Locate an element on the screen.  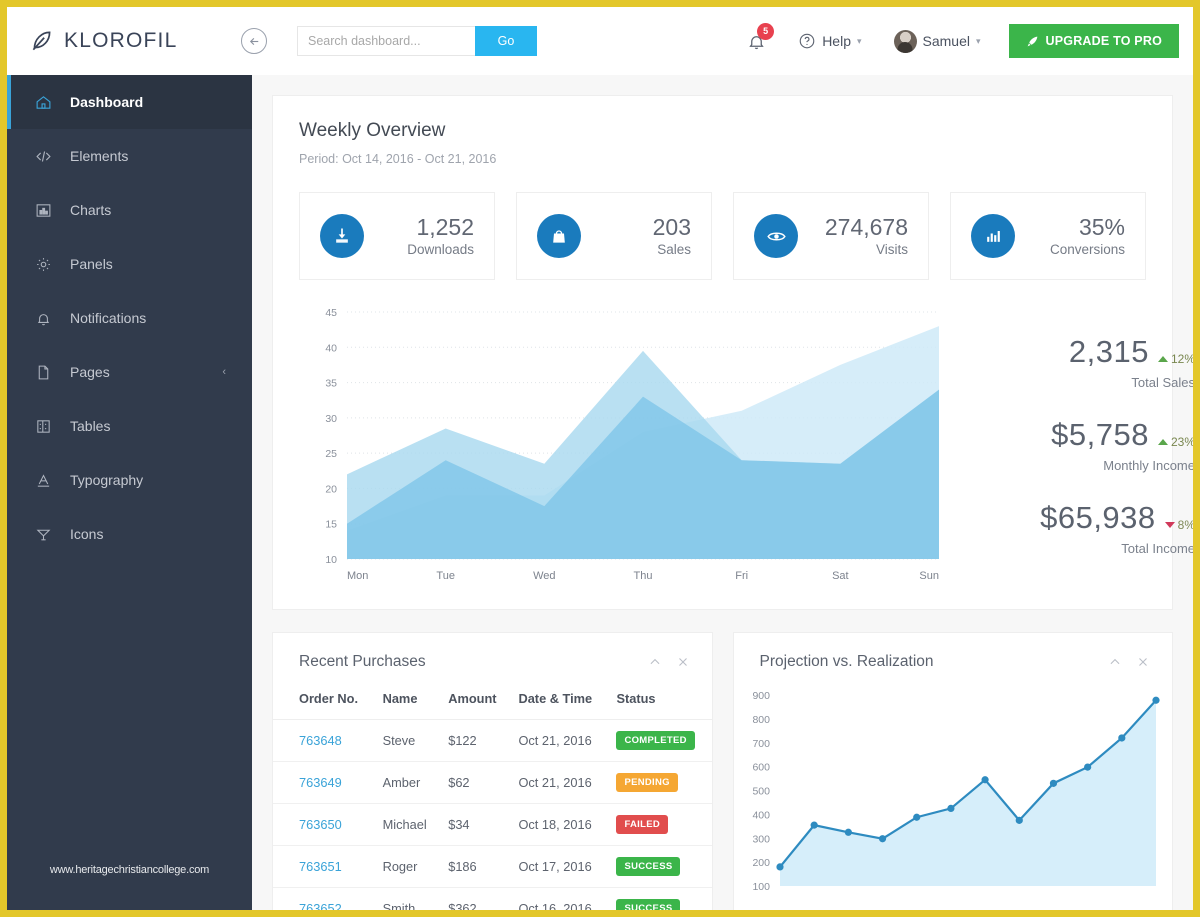
sidebar-item-label: Dashboard is located at coordinates (107, 102).